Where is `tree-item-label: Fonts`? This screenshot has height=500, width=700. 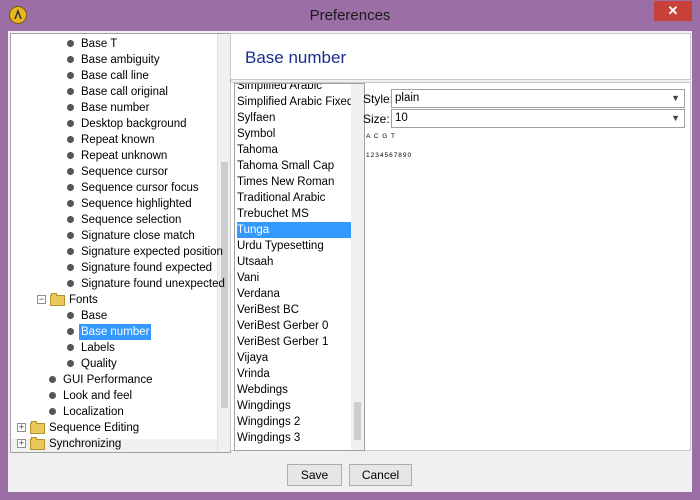 tree-item-label: Fonts is located at coordinates (83, 300).